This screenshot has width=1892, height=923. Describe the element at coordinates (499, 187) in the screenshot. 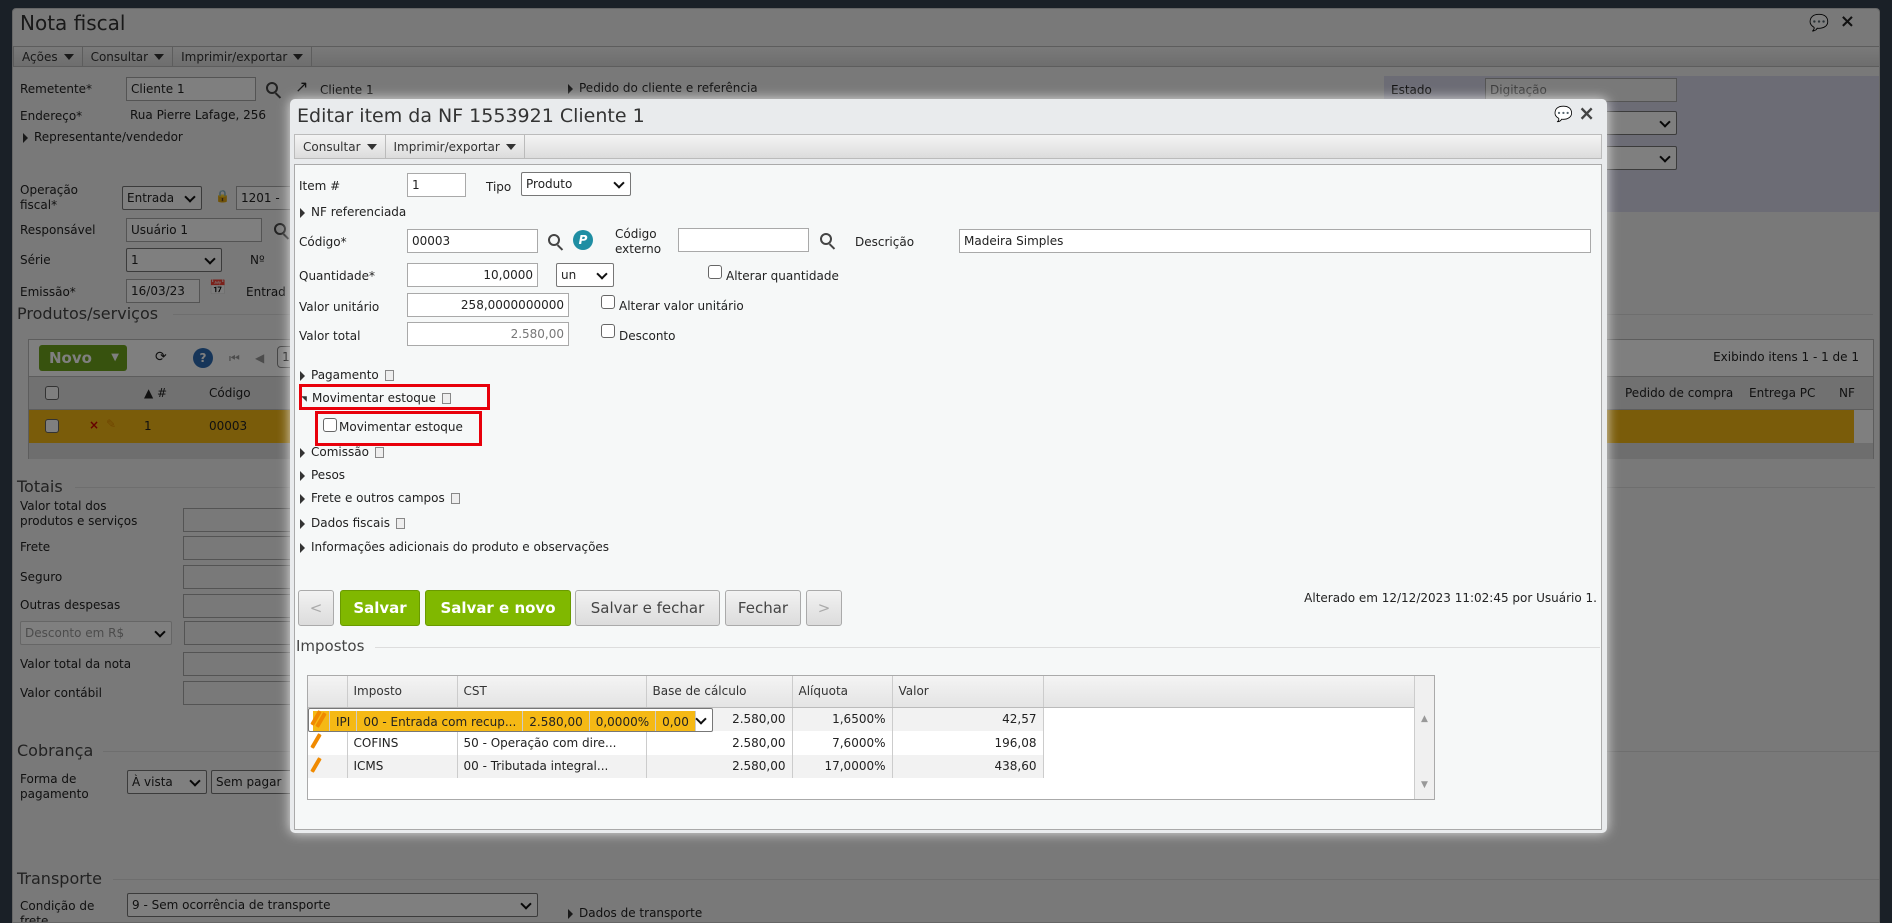

I see `tipo-label: Tipo` at that location.